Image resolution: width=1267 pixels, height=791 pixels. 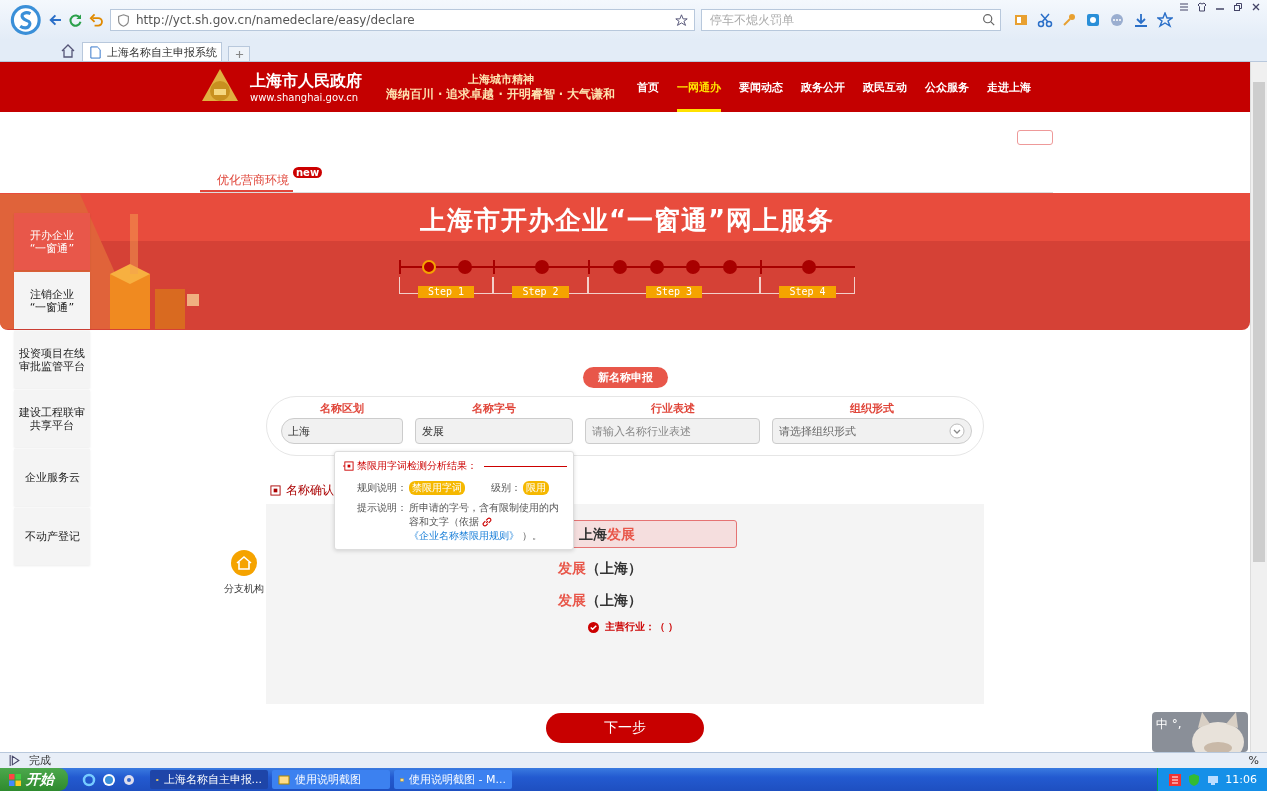 What do you see at coordinates (487, 522) in the screenshot?
I see `link-icon` at bounding box center [487, 522].